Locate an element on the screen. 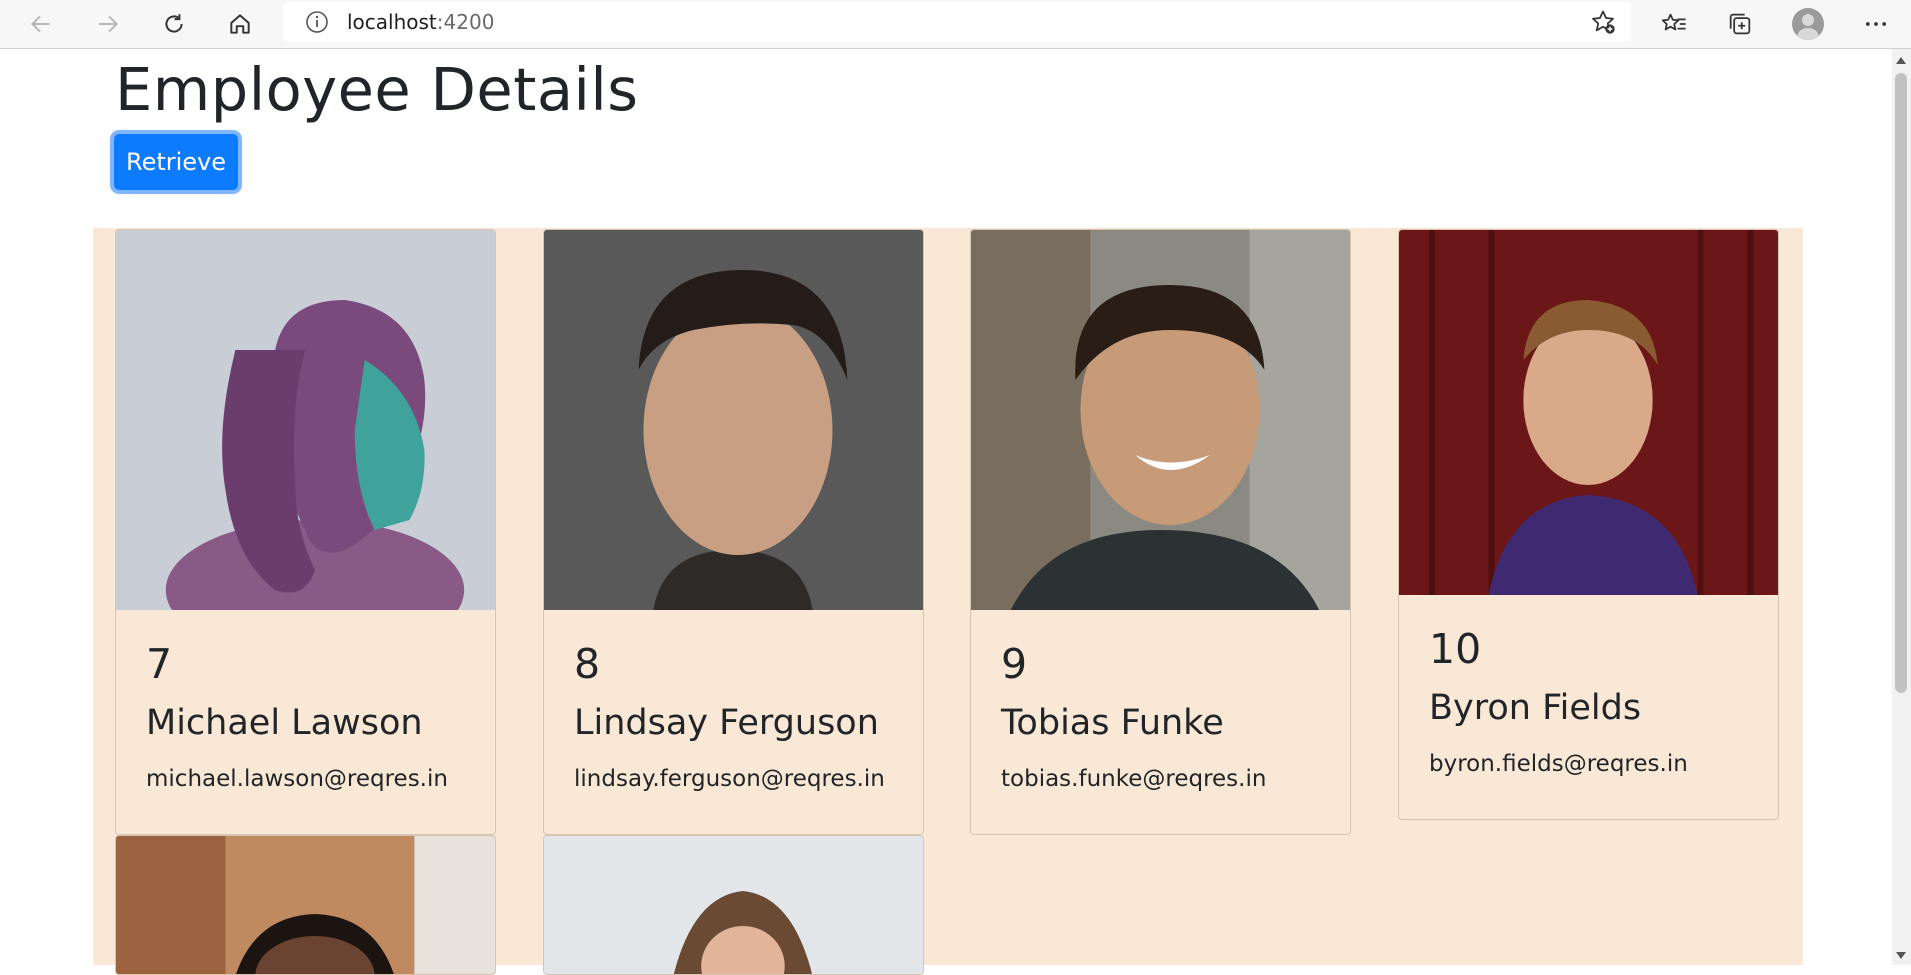  employee-id: 10 is located at coordinates (1455, 649).